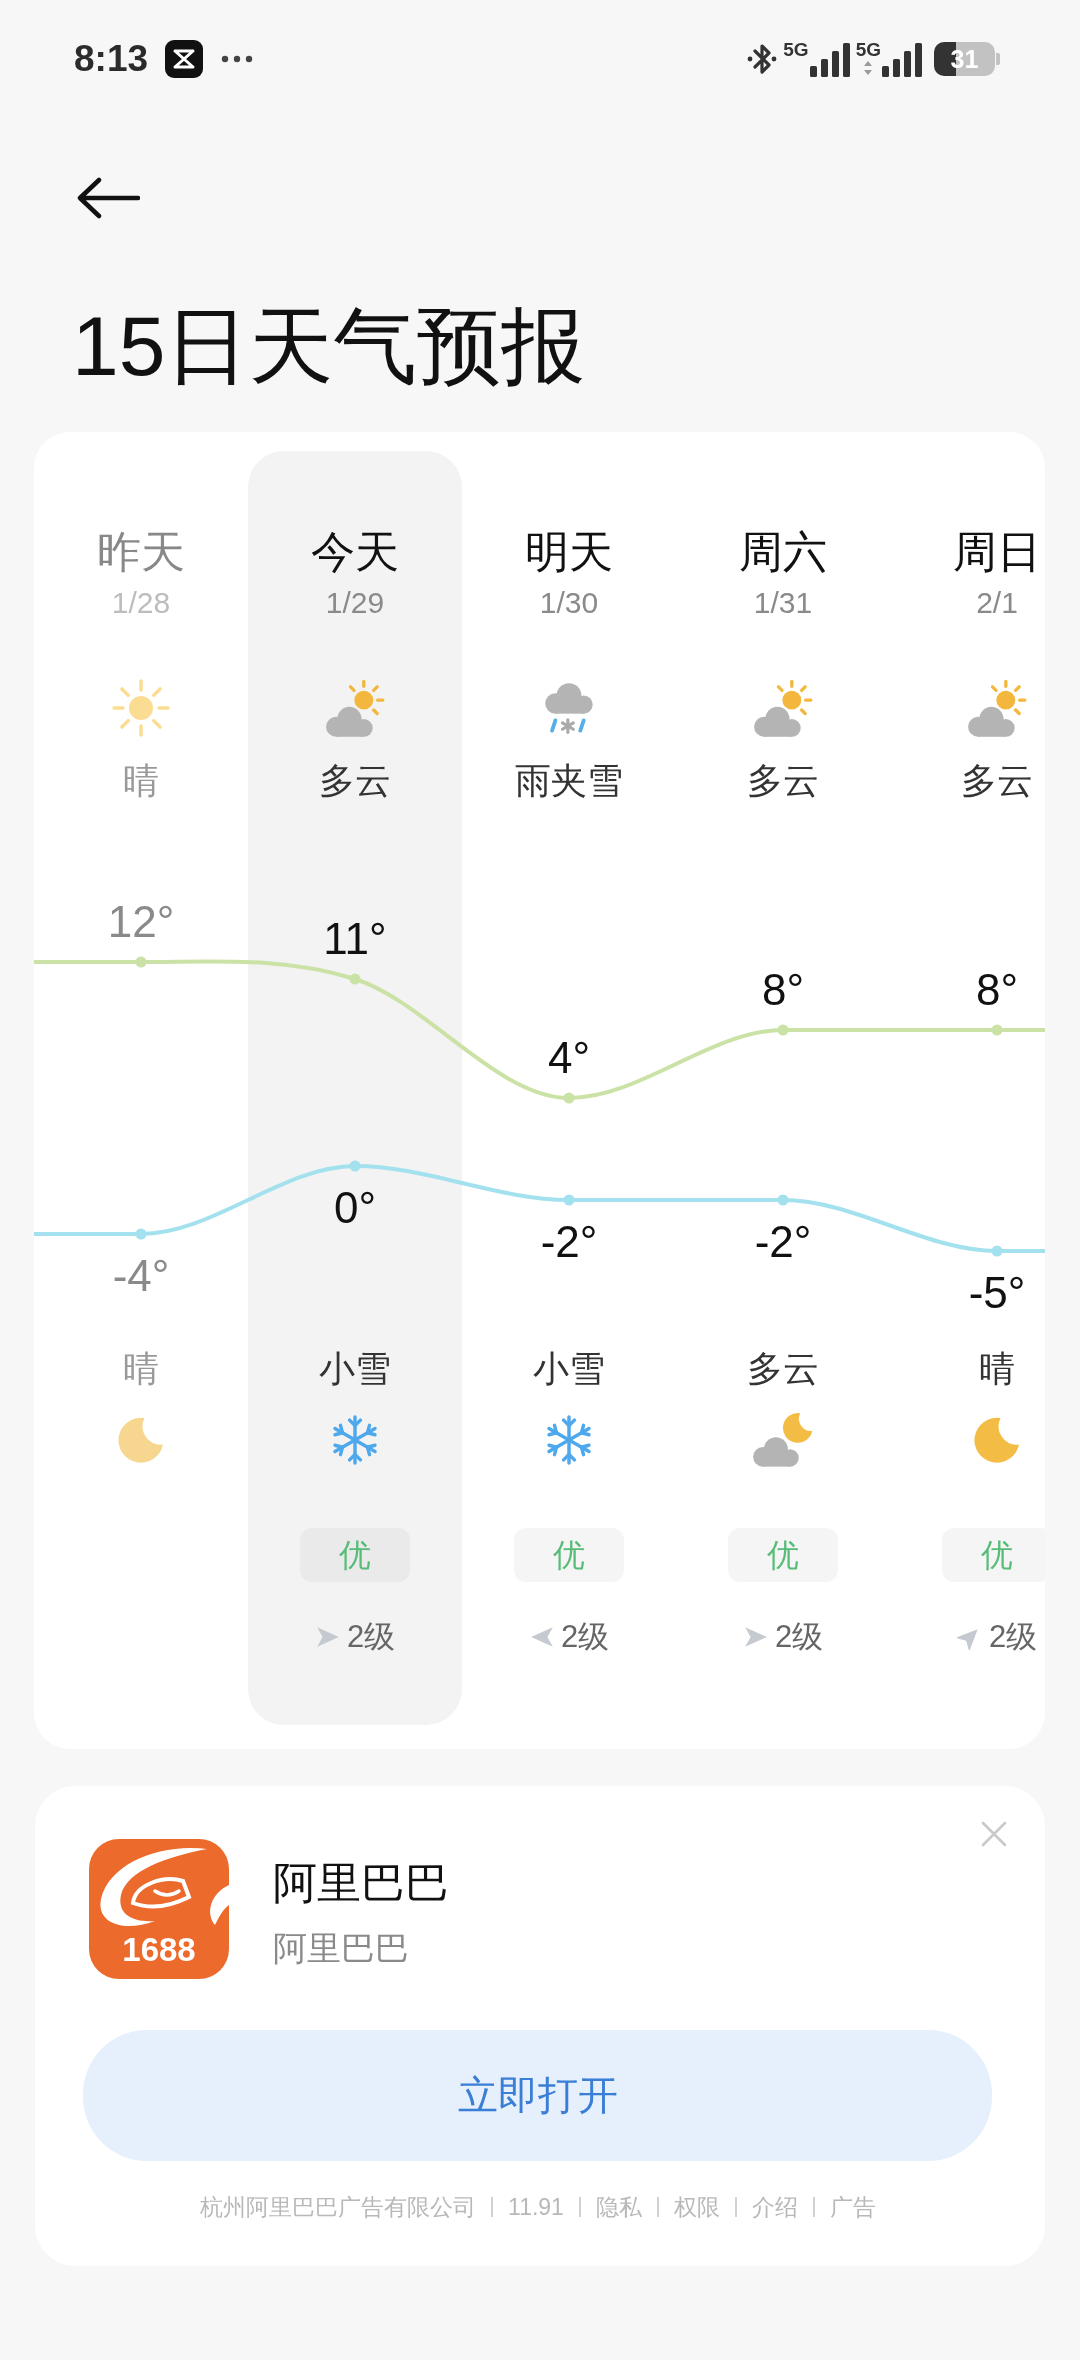 This screenshot has width=1080, height=2360. I want to click on temperature-label: -5°, so click(997, 1292).